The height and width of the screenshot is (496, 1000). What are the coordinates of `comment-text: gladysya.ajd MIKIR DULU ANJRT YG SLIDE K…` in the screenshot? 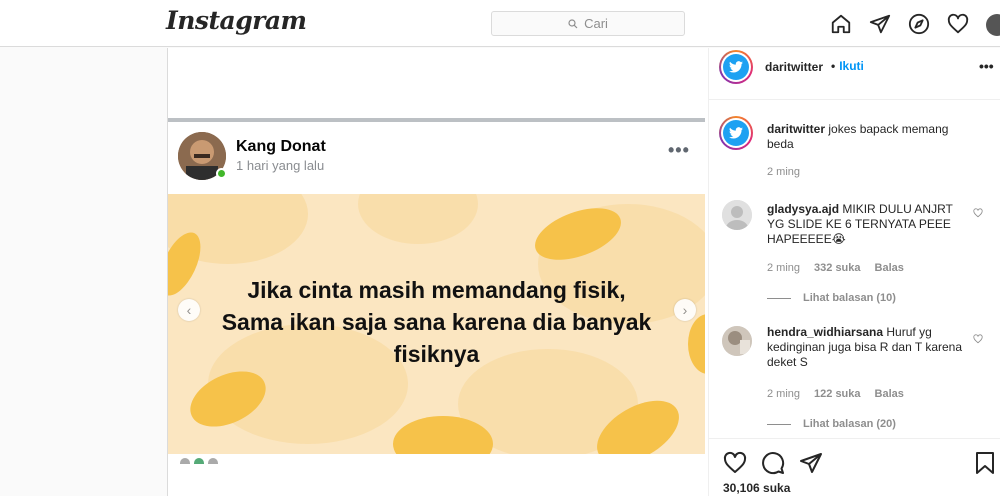 It's located at (867, 224).